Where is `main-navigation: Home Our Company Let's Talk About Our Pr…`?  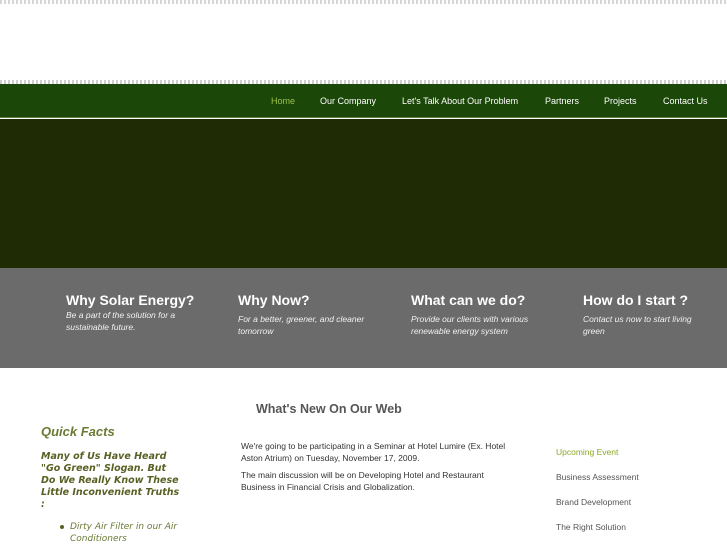
main-navigation: Home Our Company Let's Talk About Our Pr… is located at coordinates (363, 101).